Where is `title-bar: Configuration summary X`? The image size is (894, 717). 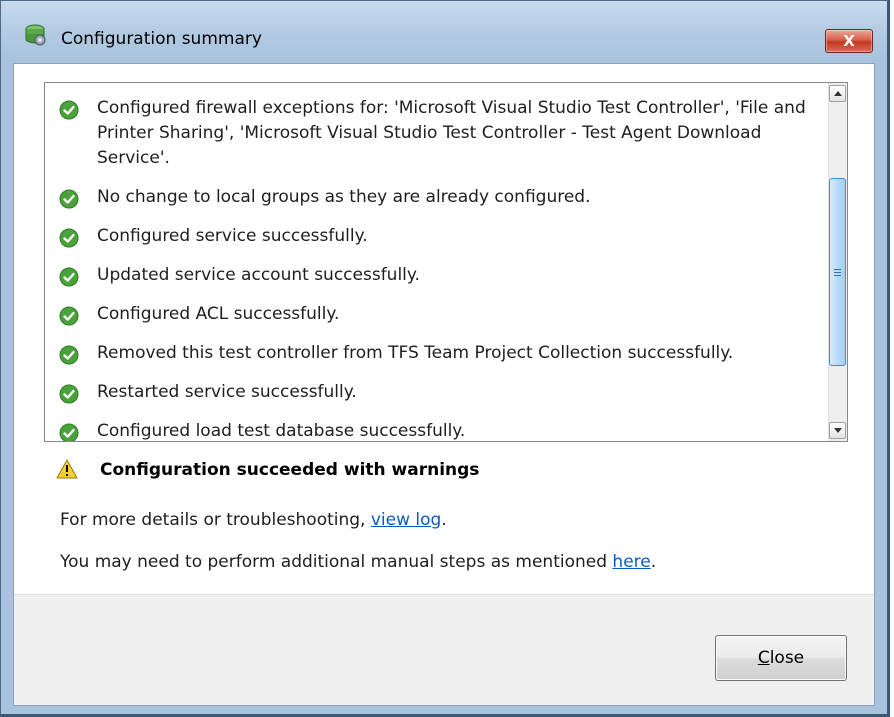
title-bar: Configuration summary X is located at coordinates (444, 29).